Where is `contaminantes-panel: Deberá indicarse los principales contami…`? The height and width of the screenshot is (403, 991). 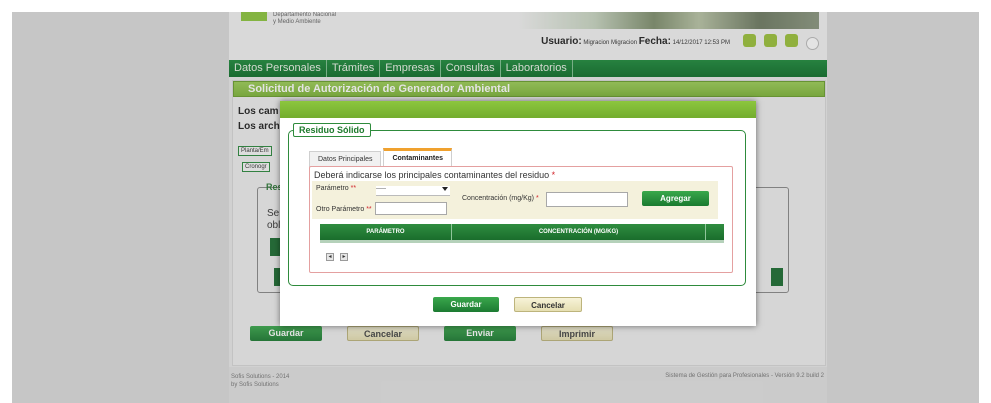 contaminantes-panel: Deberá indicarse los principales contami… is located at coordinates (521, 219).